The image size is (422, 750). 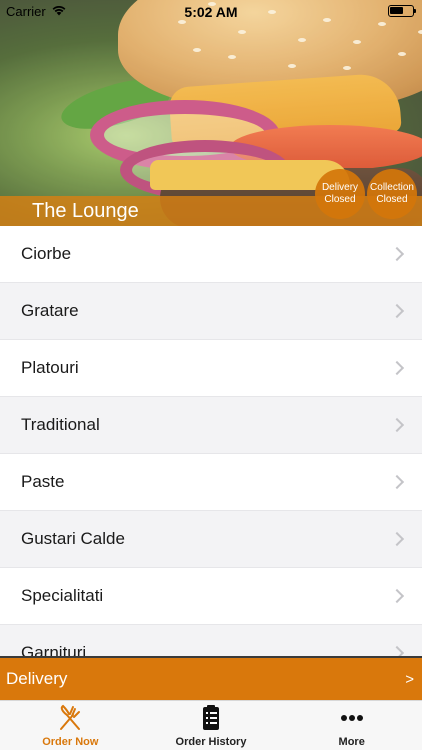 I want to click on menu-category-row: Ciorbe, so click(x=211, y=254).